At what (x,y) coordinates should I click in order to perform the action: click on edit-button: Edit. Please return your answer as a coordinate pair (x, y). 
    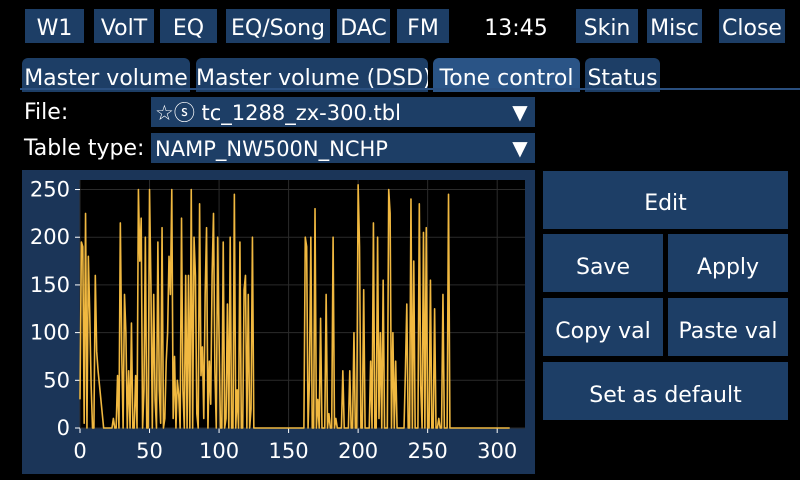
    Looking at the image, I should click on (665, 200).